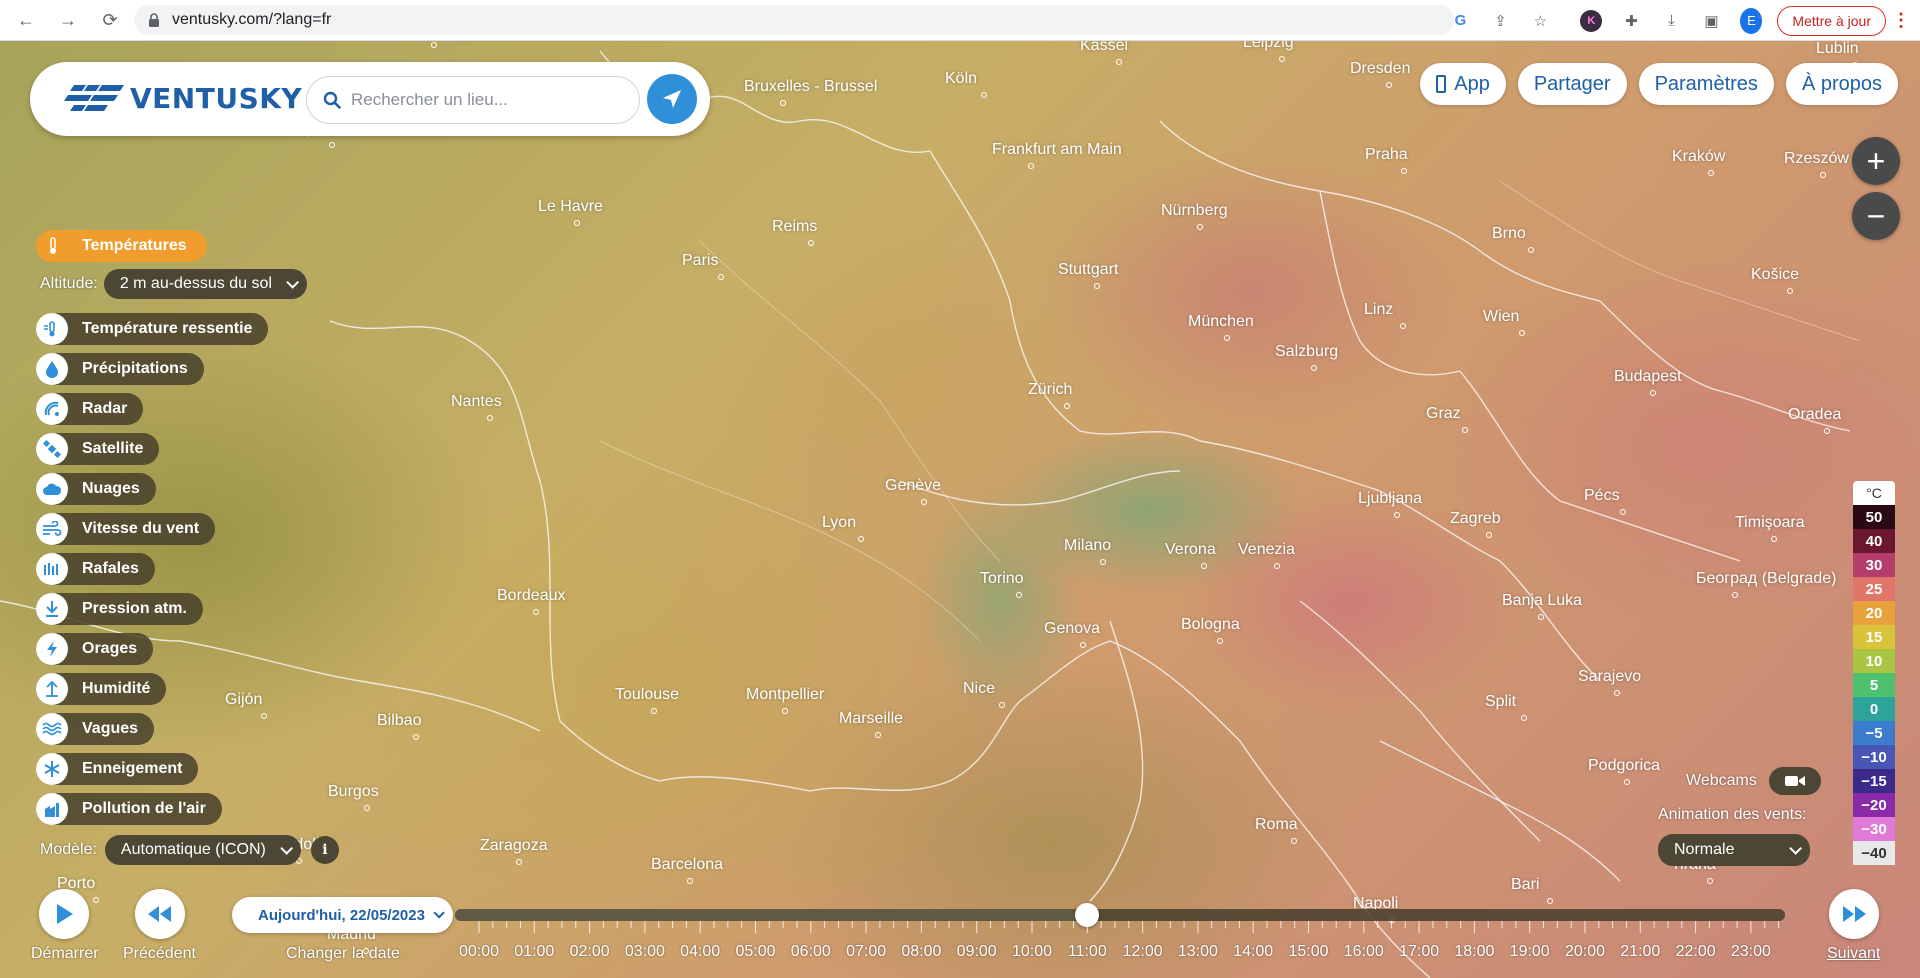 This screenshot has width=1920, height=978. What do you see at coordinates (120, 369) in the screenshot?
I see `layer-item-drop: Précipitations` at bounding box center [120, 369].